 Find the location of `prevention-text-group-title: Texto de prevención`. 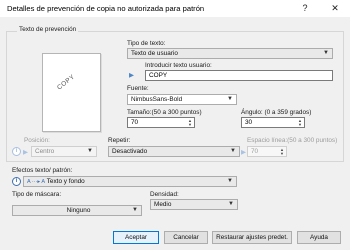

prevention-text-group-title: Texto de prevención is located at coordinates (48, 29).